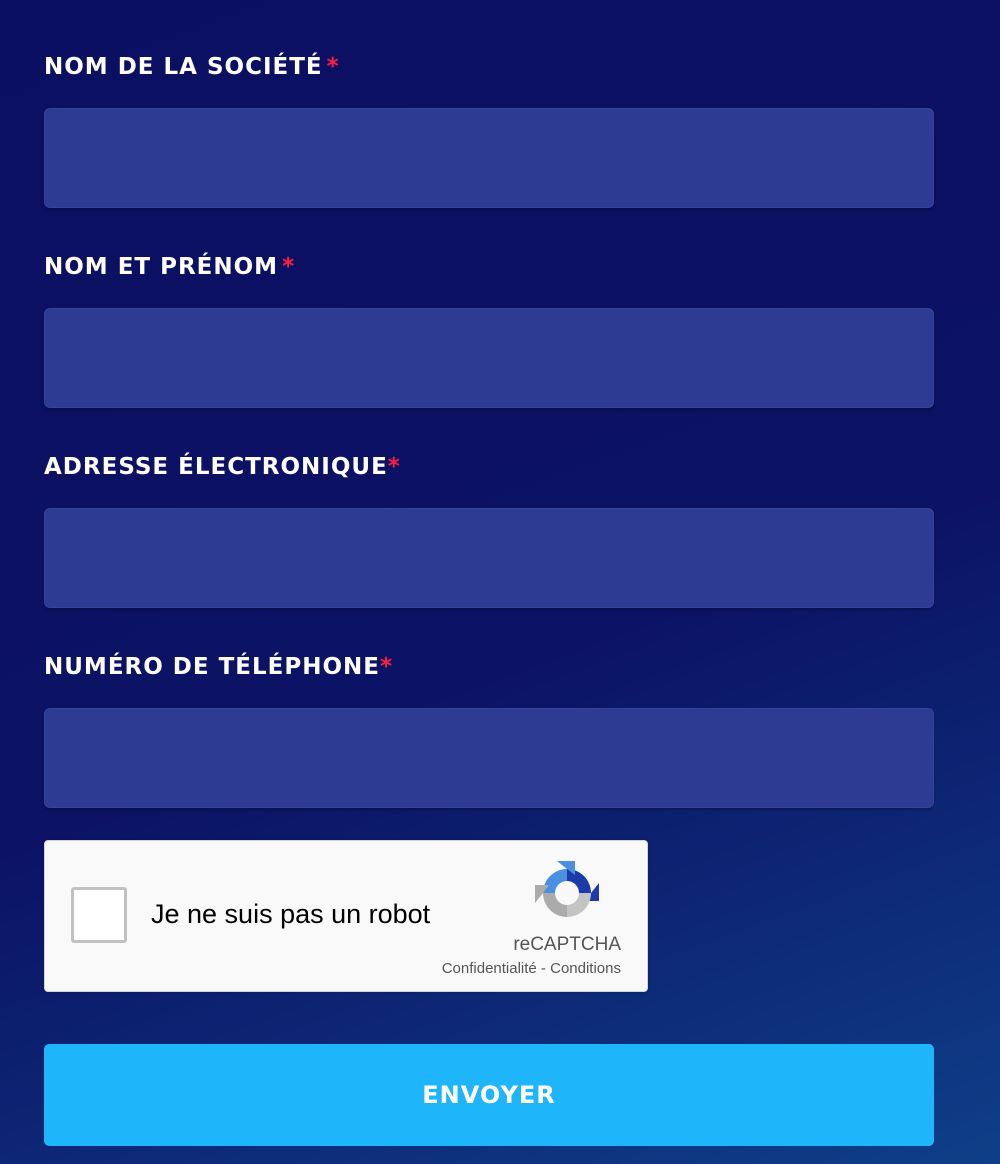 Image resolution: width=1000 pixels, height=1164 pixels. I want to click on phone-input, so click(489, 758).